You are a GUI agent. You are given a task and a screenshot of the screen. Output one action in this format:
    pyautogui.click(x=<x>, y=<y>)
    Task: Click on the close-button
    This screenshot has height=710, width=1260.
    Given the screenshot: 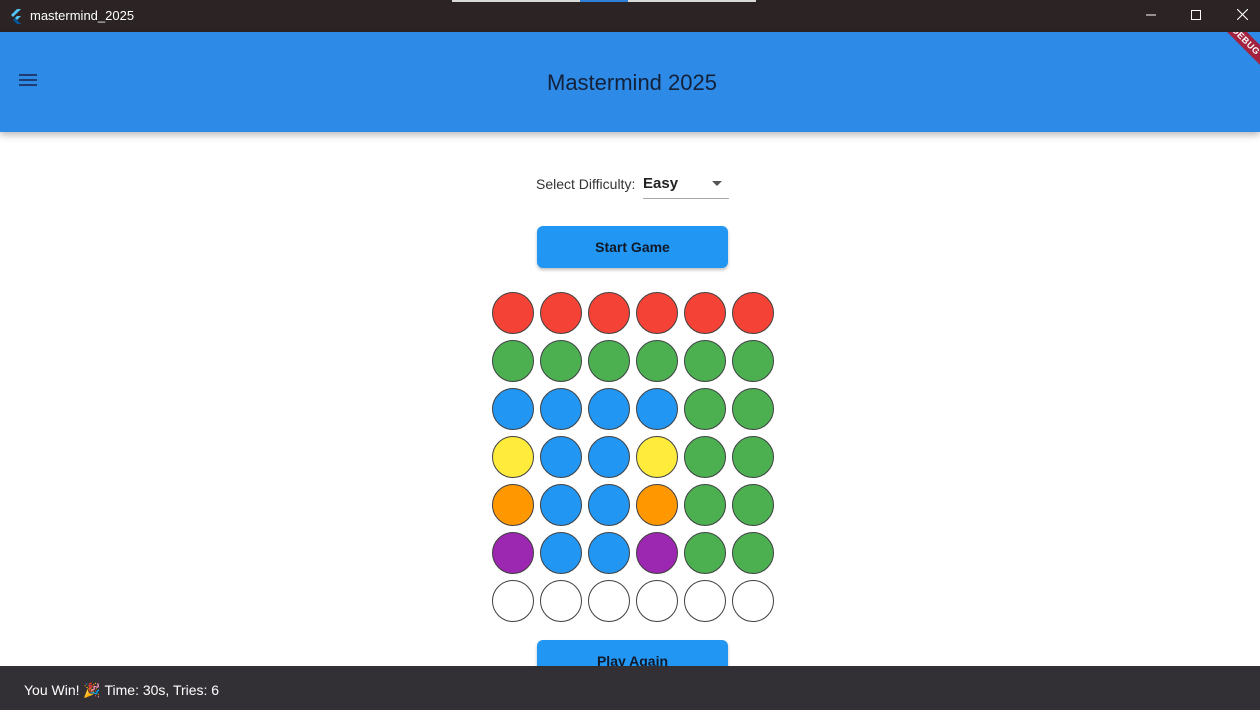 What is the action you would take?
    pyautogui.click(x=1239, y=16)
    